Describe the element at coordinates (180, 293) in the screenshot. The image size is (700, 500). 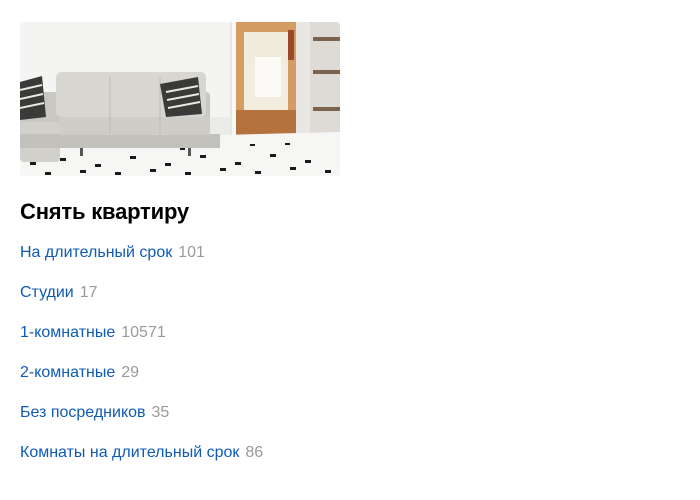
I see `list-item: Студии 17` at that location.